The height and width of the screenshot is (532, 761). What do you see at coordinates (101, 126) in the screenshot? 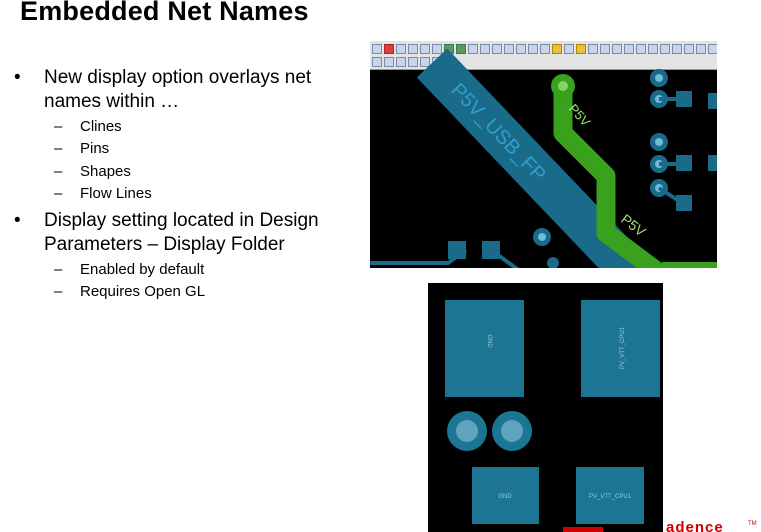
I see `sub-item-text: Clines` at bounding box center [101, 126].